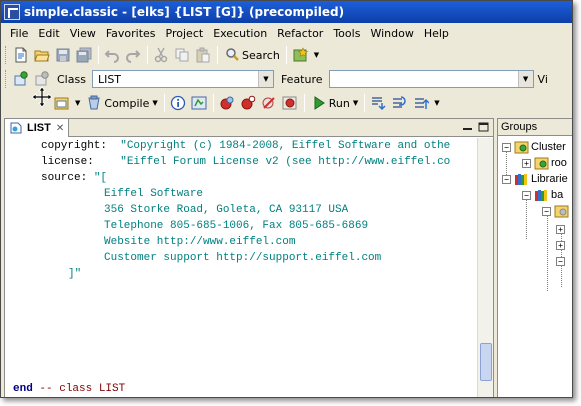 This screenshot has height=406, width=581. I want to click on menu-file: File, so click(19, 33).